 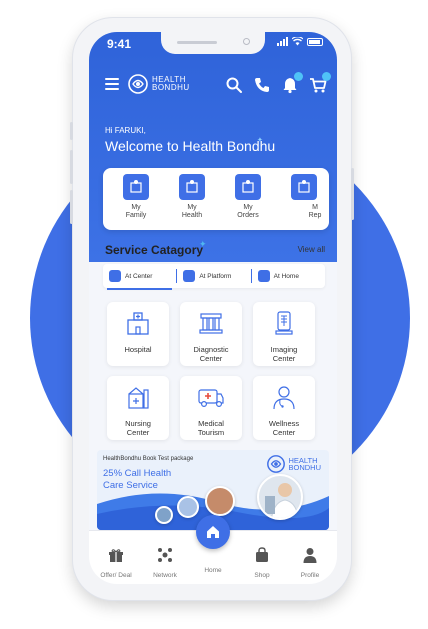 I want to click on tab-at-home: At Home, so click(x=288, y=276).